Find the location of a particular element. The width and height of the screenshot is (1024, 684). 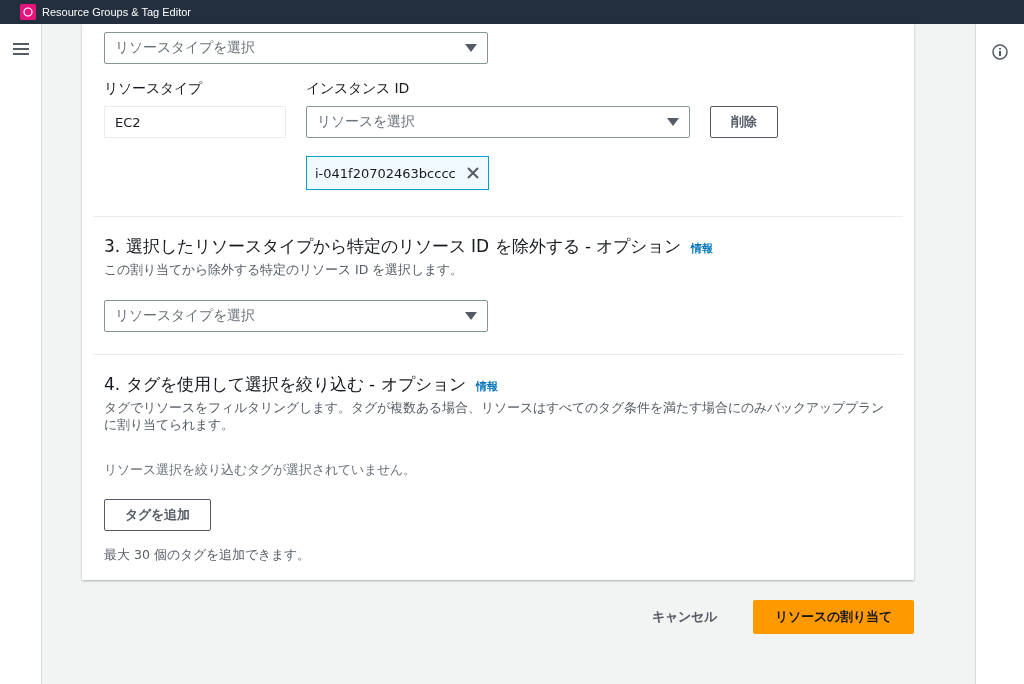

add-tag-button: タグを追加 is located at coordinates (157, 514).